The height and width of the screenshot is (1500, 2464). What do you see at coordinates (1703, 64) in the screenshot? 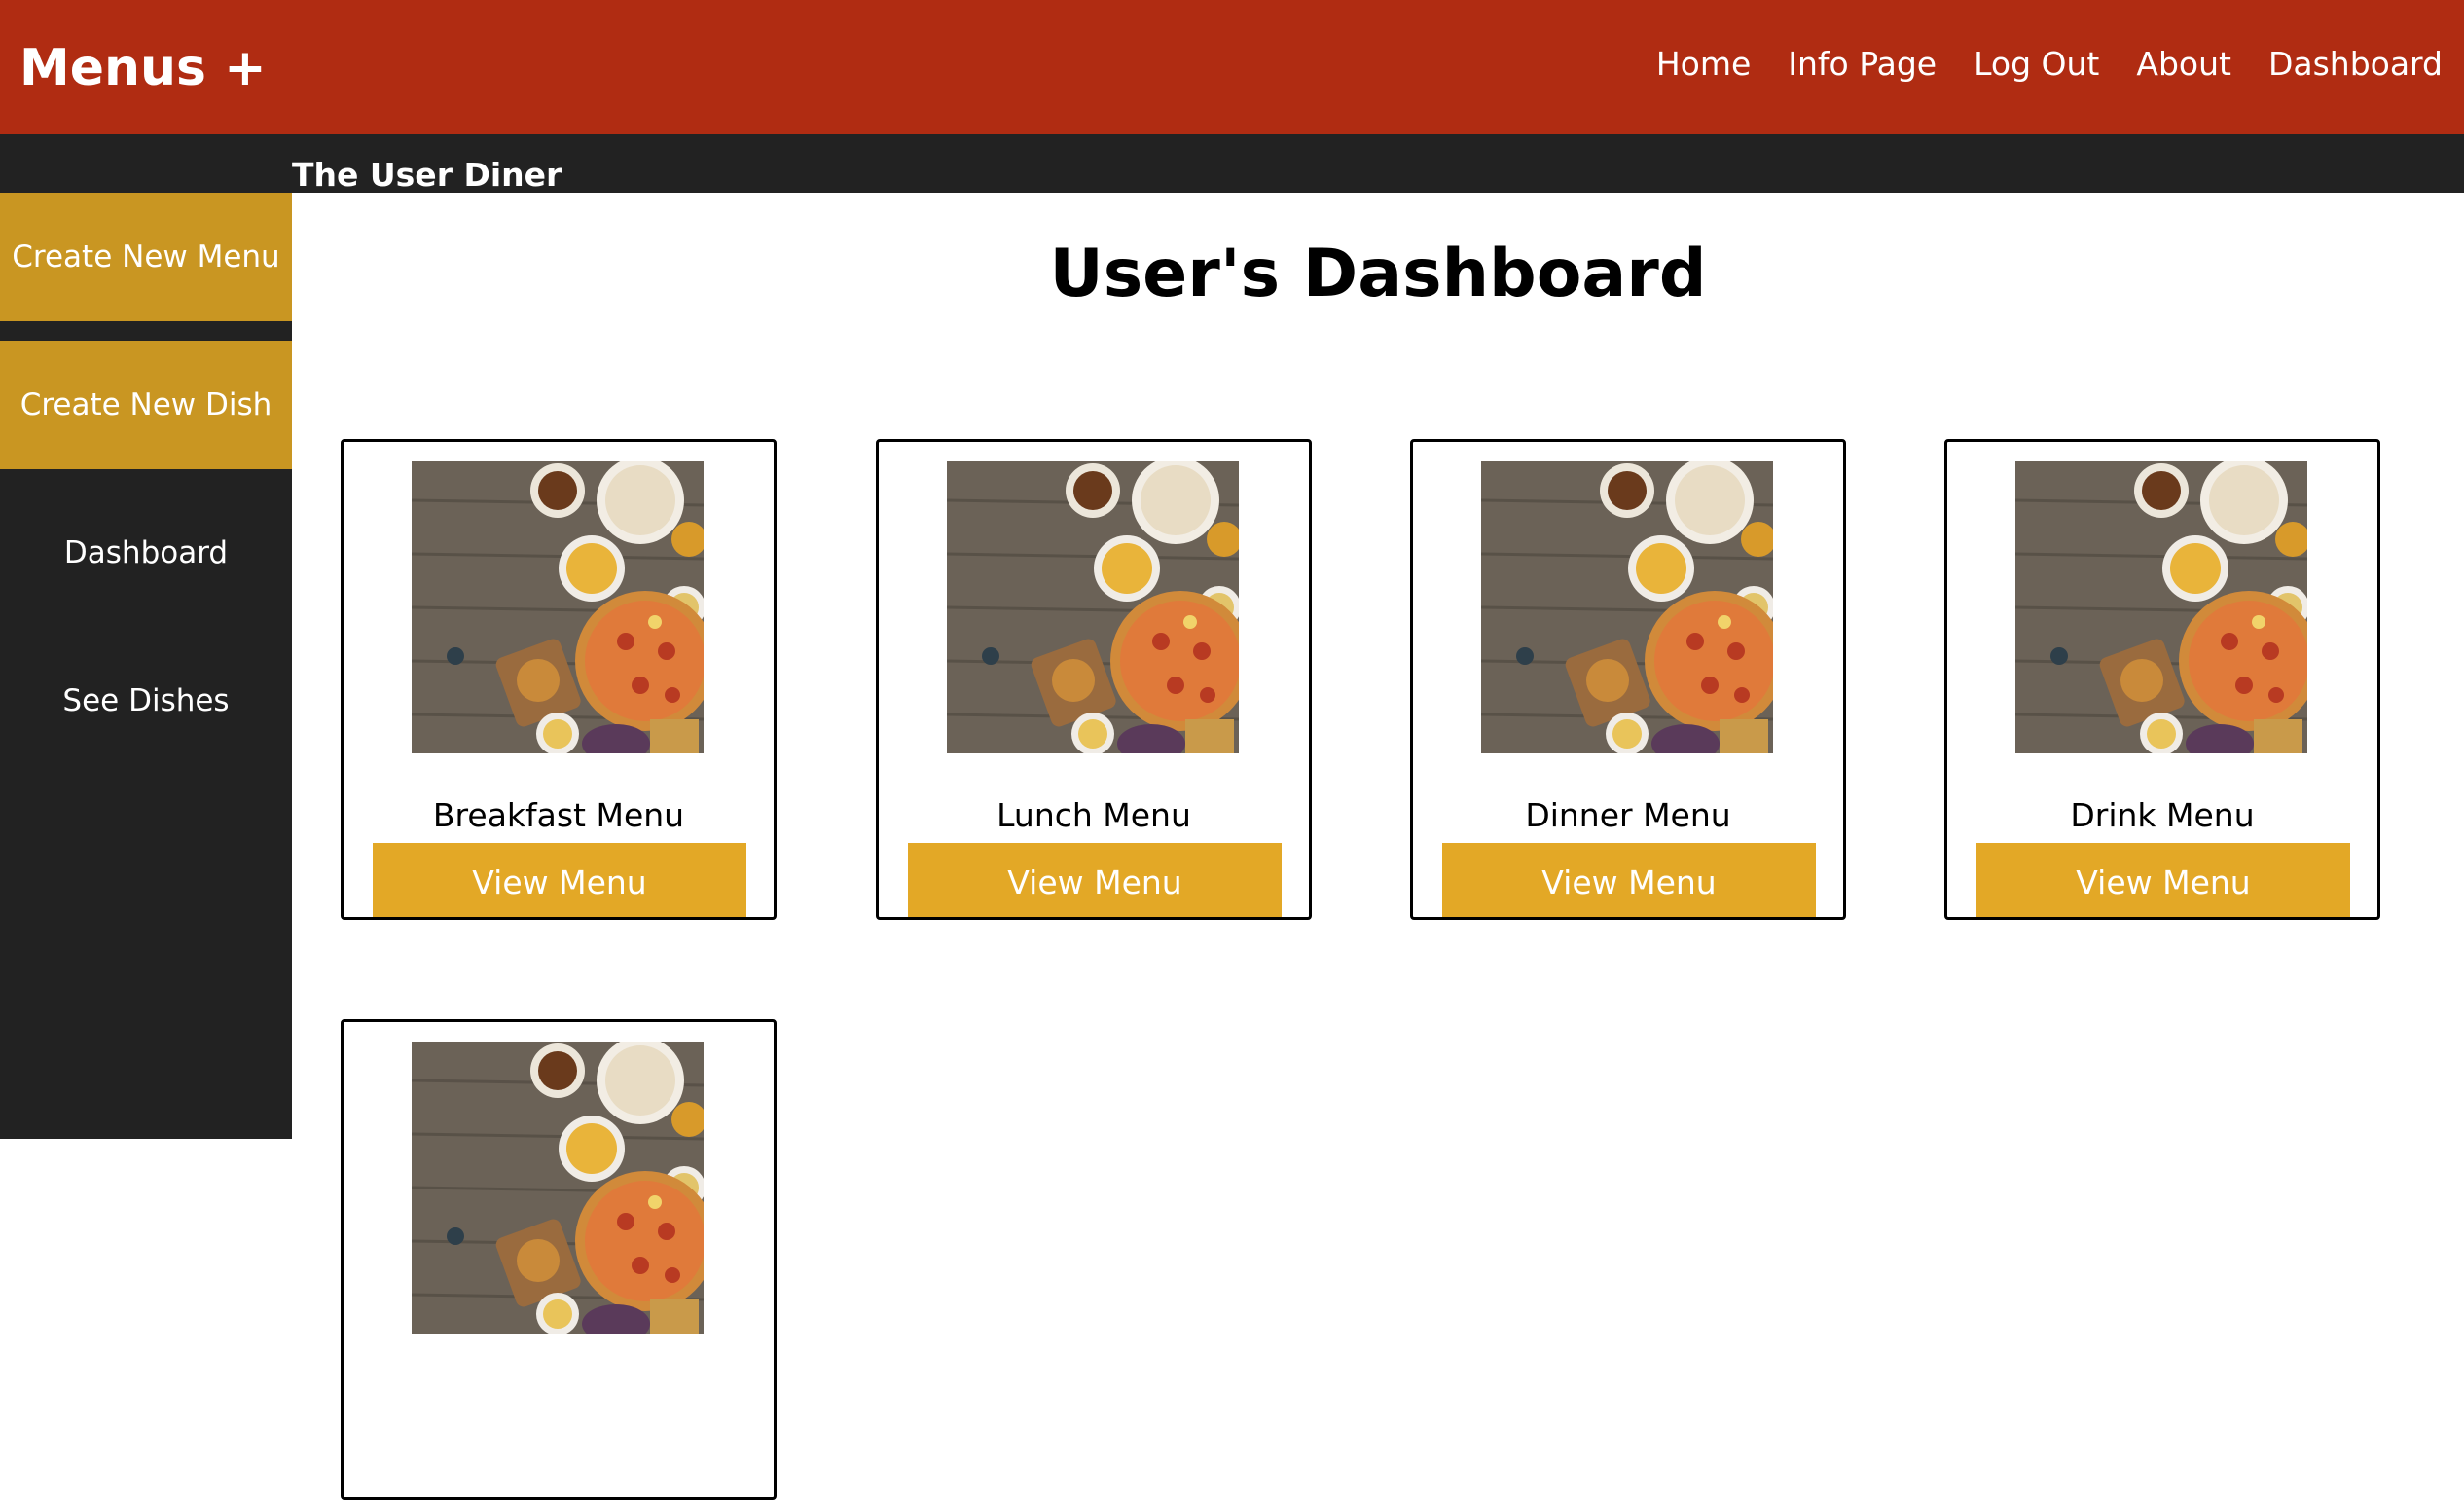
I see `nav-home-link: Home` at bounding box center [1703, 64].